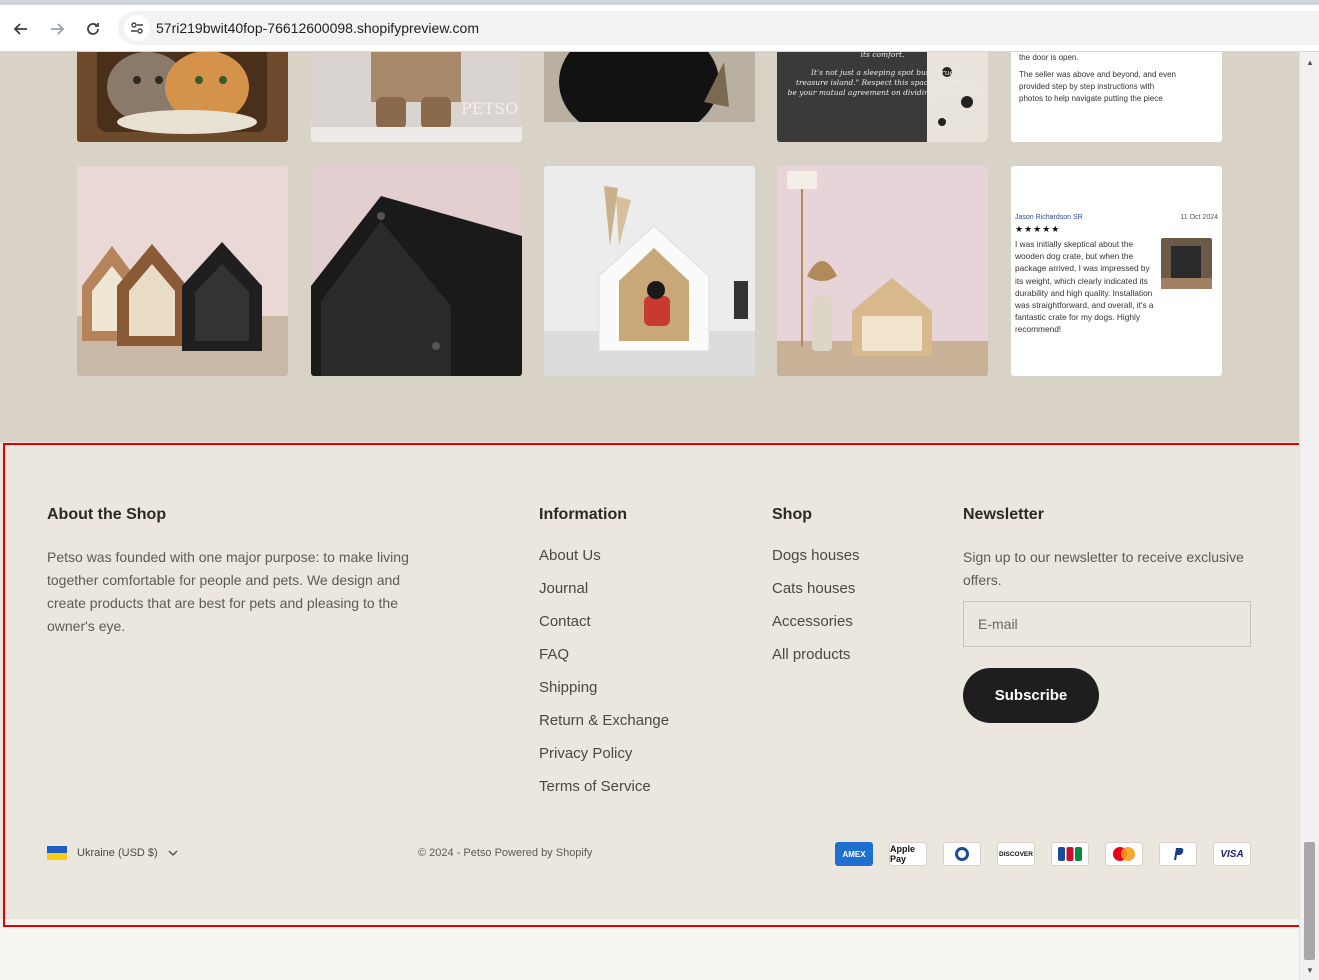  I want to click on gallery-photo-black-house-closeup, so click(416, 271).